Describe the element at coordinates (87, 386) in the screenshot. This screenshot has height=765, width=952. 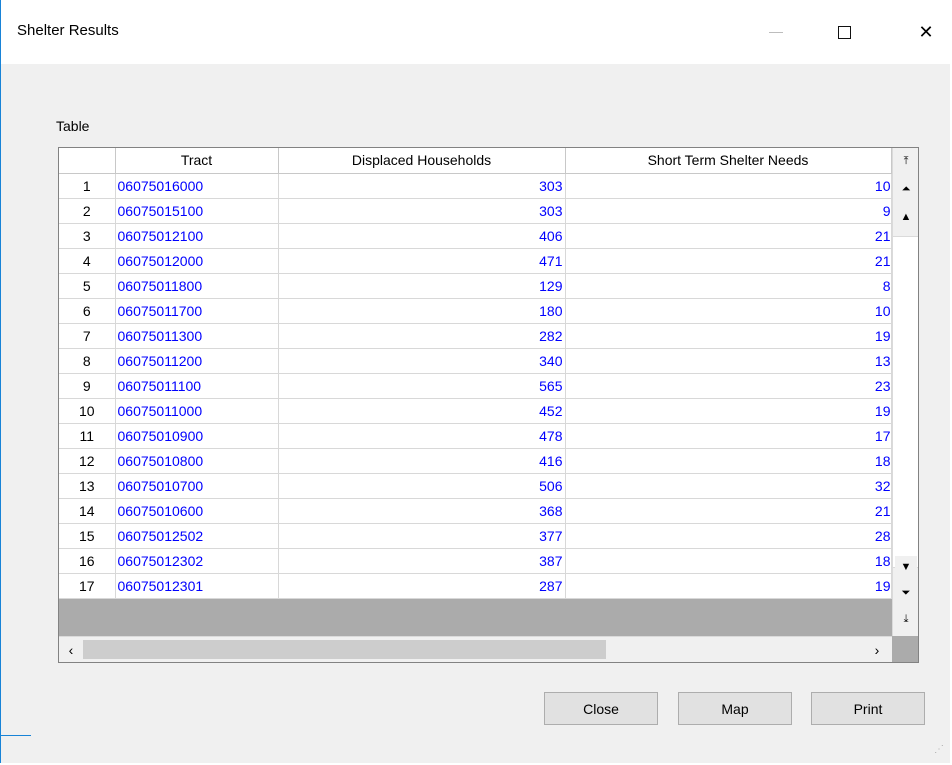
I see `row-number: 9` at that location.